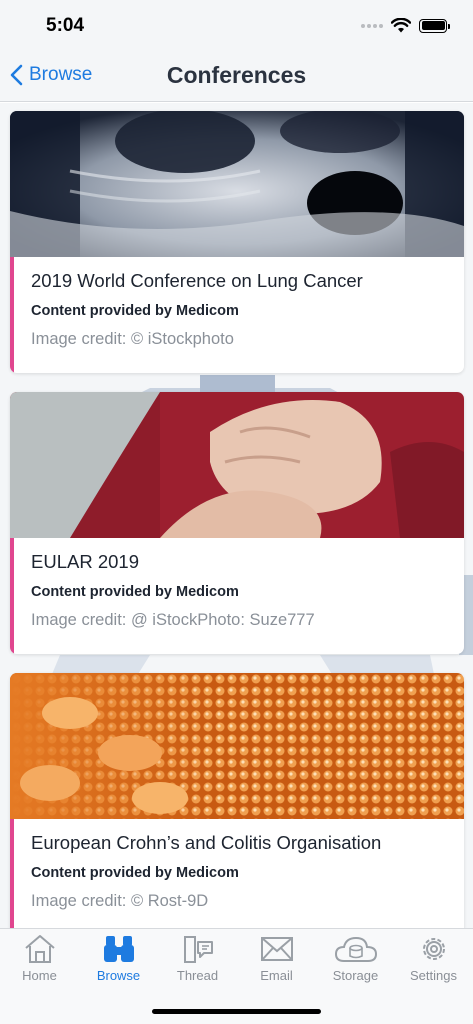  I want to click on tab-label: Storage, so click(355, 975).